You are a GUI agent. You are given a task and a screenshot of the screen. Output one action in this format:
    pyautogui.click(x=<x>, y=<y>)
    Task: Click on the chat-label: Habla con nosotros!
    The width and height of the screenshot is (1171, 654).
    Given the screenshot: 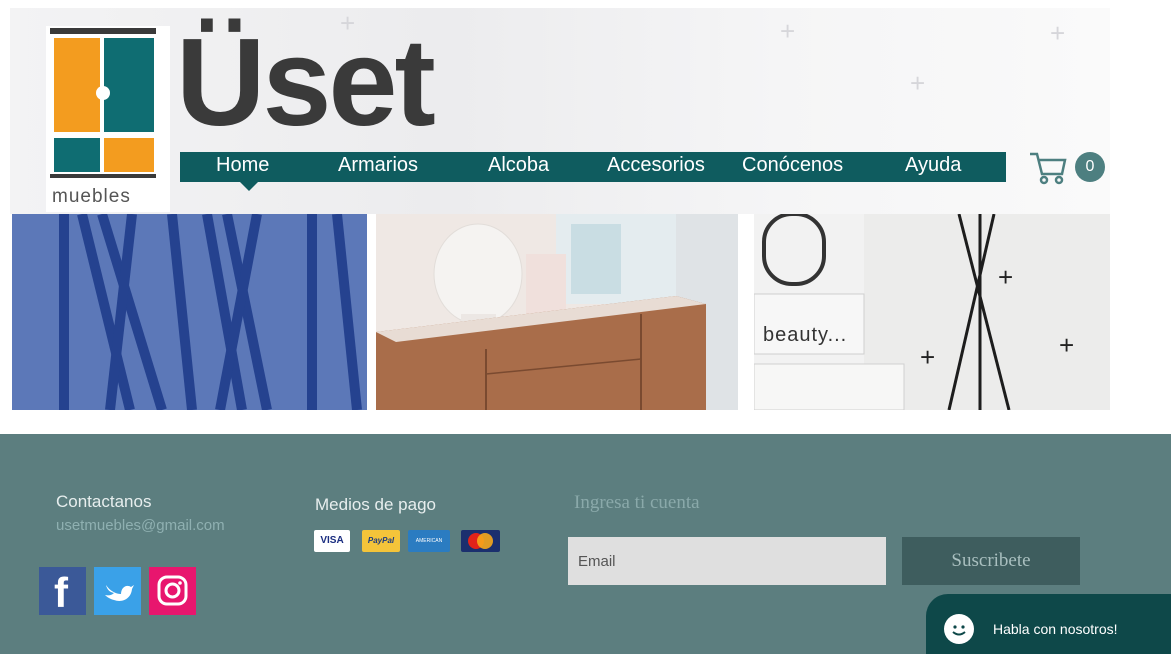 What is the action you would take?
    pyautogui.click(x=1055, y=629)
    